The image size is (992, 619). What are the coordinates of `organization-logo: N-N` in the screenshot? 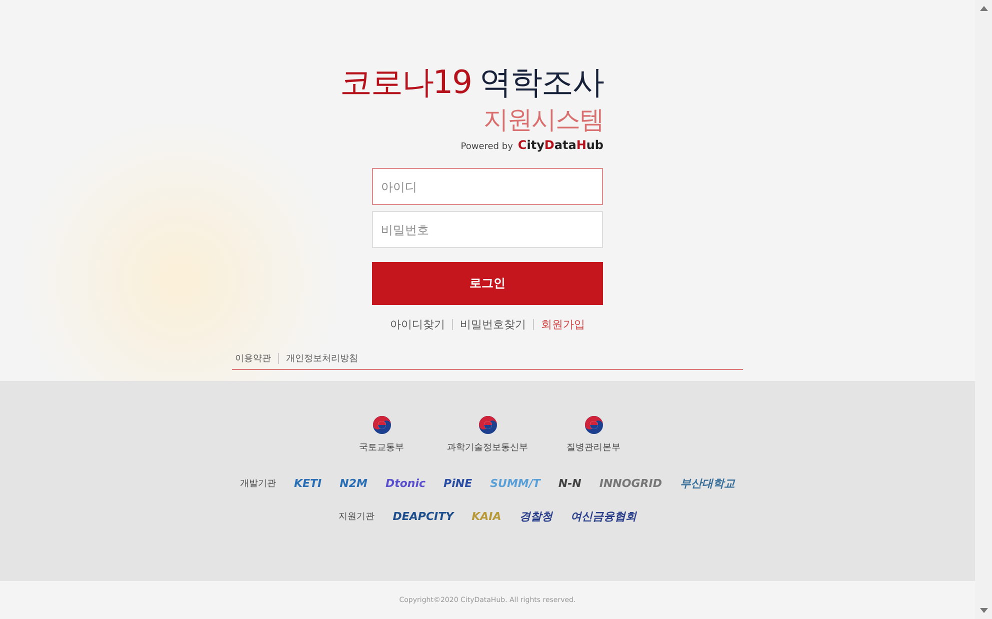 It's located at (570, 483).